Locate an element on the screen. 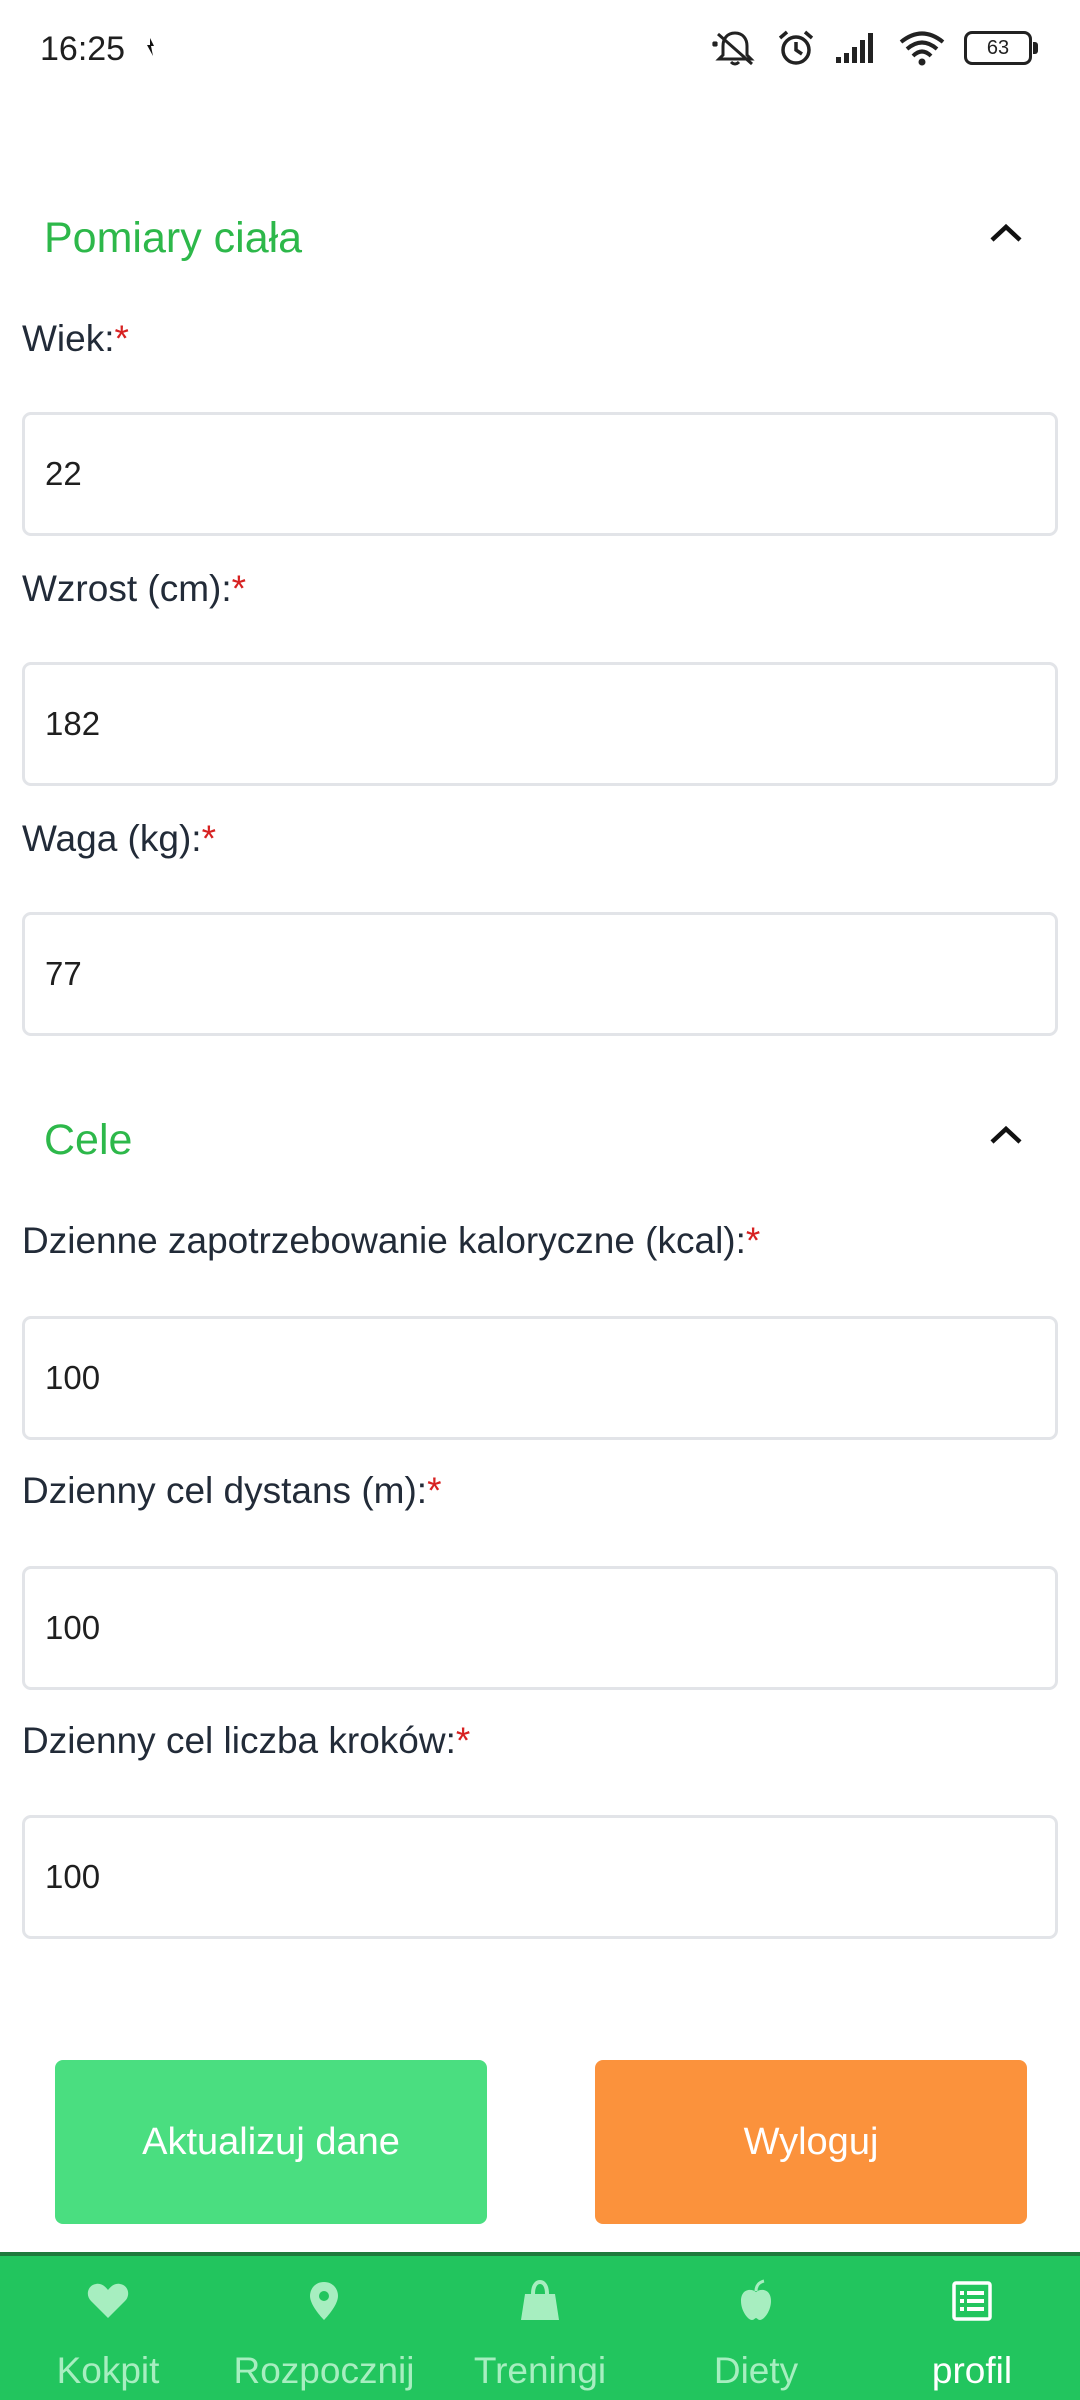 The width and height of the screenshot is (1080, 2400). daily-distance-input is located at coordinates (540, 1628).